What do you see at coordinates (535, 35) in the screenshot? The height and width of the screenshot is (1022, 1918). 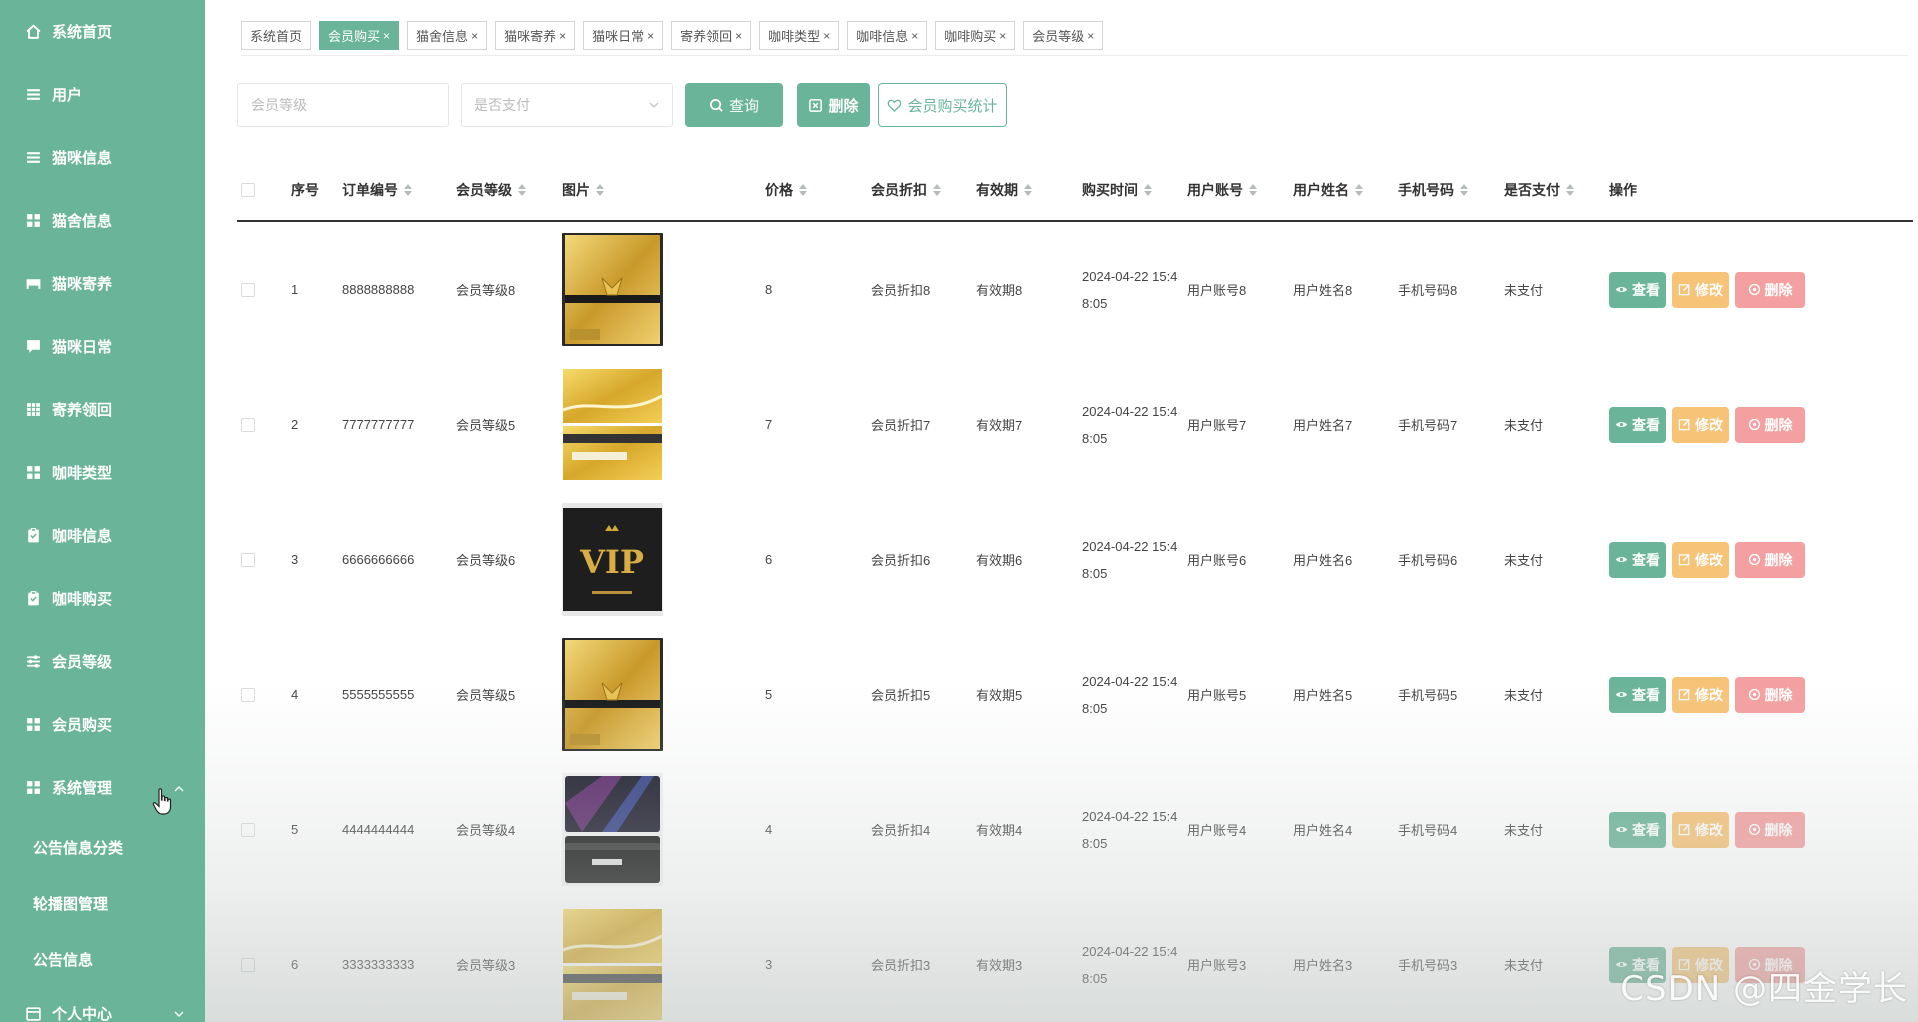 I see `tab-3: 猫咪寄养 ×` at bounding box center [535, 35].